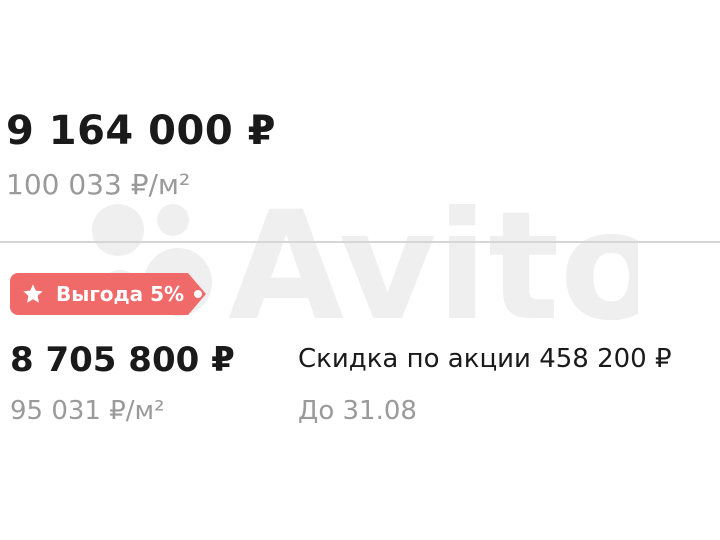 The height and width of the screenshot is (540, 720). Describe the element at coordinates (87, 411) in the screenshot. I see `discounted-price-per-square-meter: 95 031 ₽/м²` at that location.